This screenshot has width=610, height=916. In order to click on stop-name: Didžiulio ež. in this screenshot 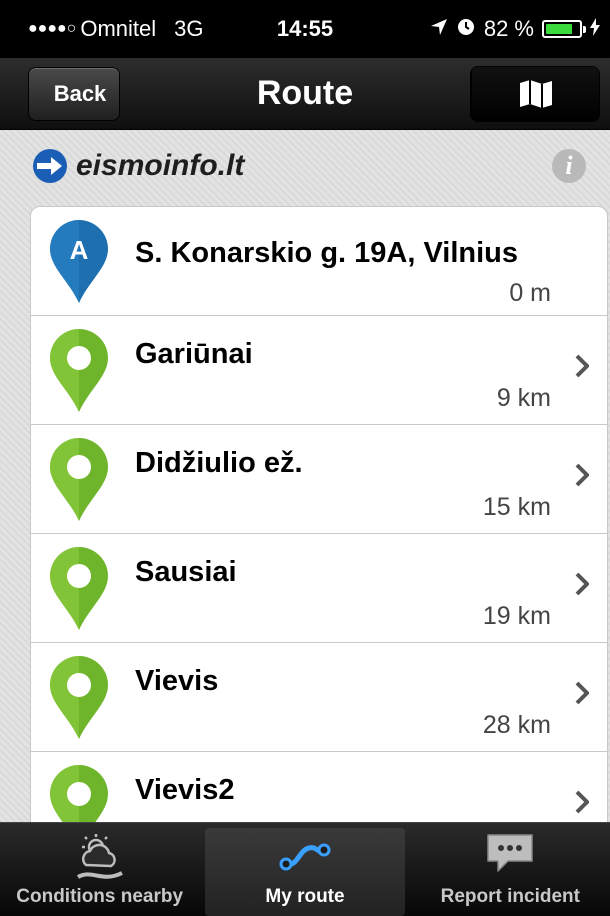, I will do `click(219, 463)`.